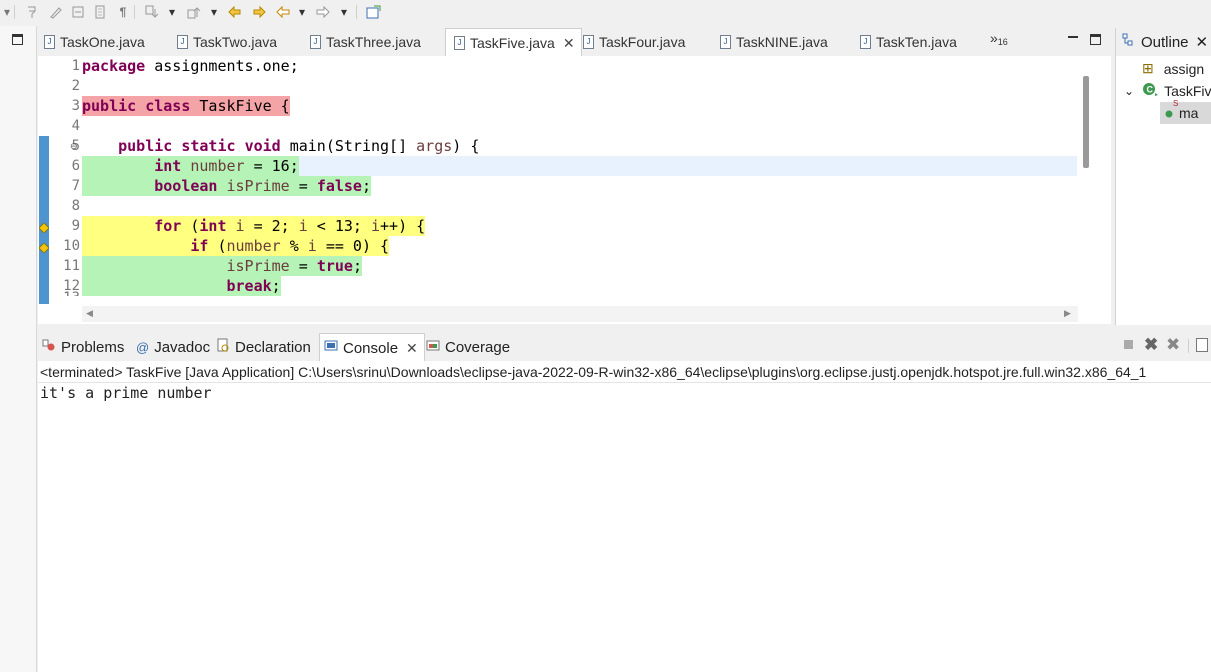  What do you see at coordinates (344, 12) in the screenshot?
I see `forward-dropdown-icon: ▾` at bounding box center [344, 12].